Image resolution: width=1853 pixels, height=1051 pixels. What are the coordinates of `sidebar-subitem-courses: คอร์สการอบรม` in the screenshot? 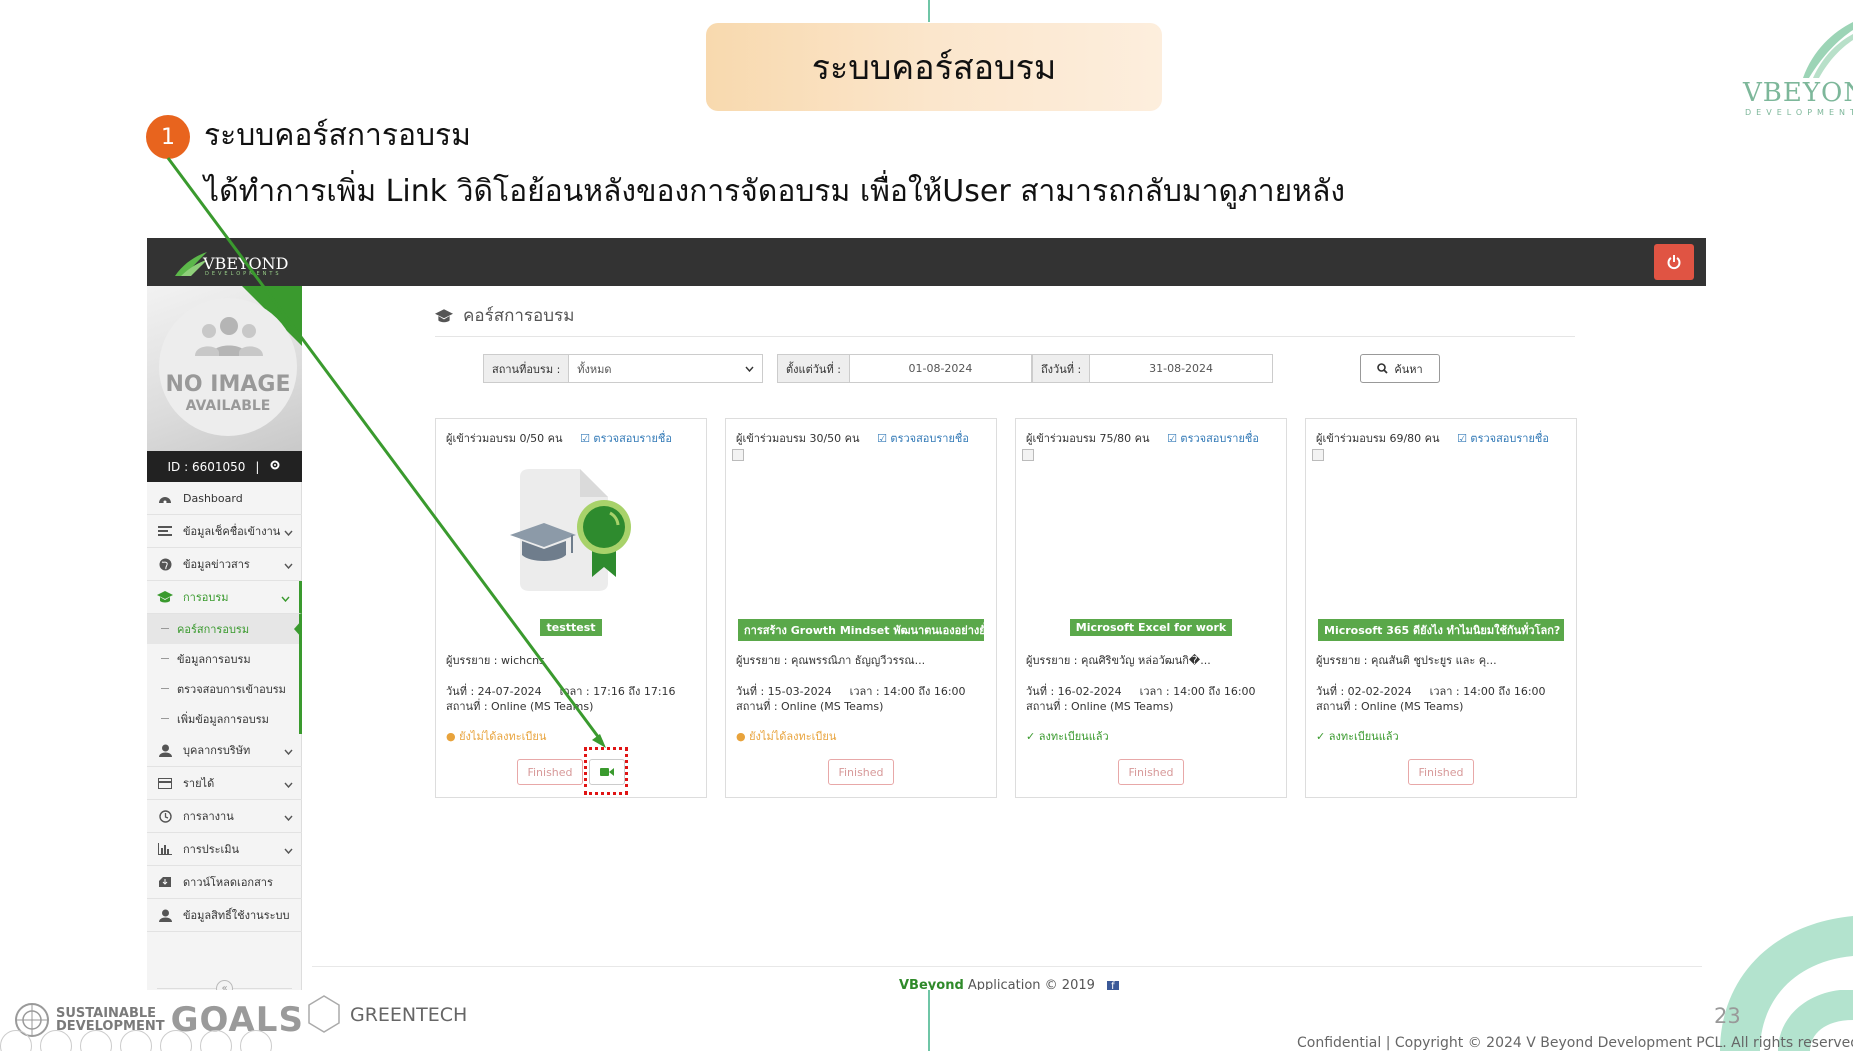 It's located at (224, 629).